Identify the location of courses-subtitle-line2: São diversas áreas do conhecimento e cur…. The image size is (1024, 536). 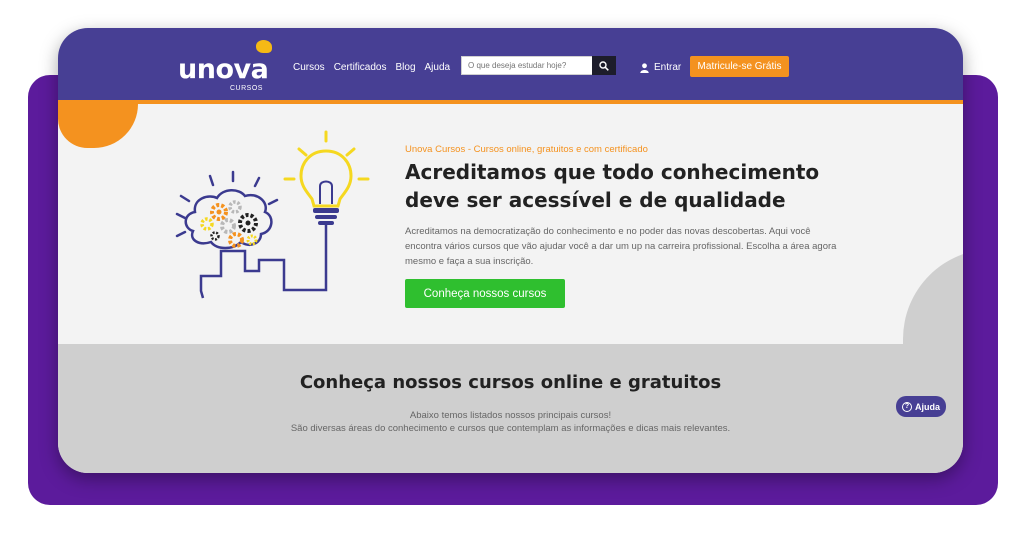
(510, 428).